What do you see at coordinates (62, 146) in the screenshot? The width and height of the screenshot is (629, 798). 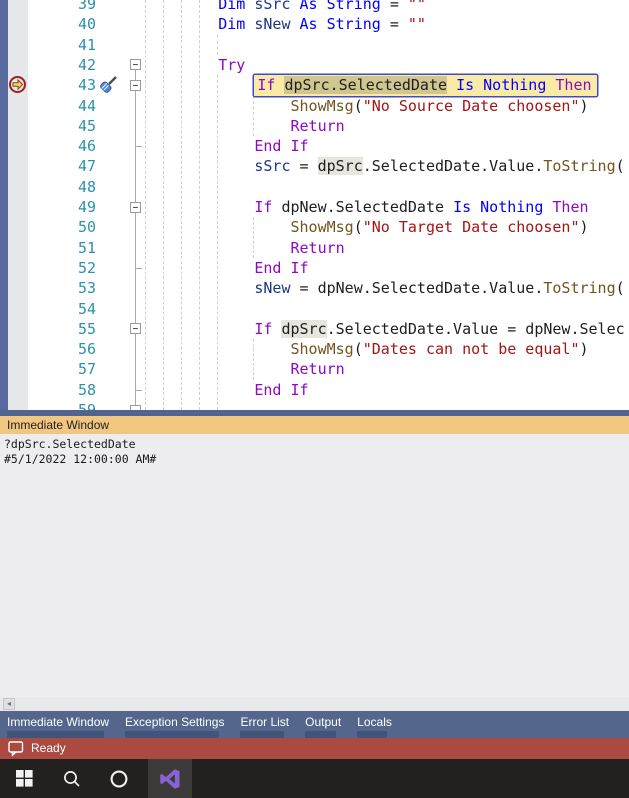 I see `line-number: 46` at bounding box center [62, 146].